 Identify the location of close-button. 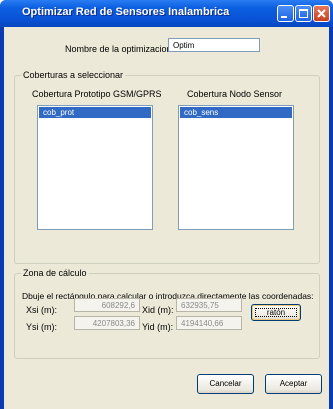
(321, 13).